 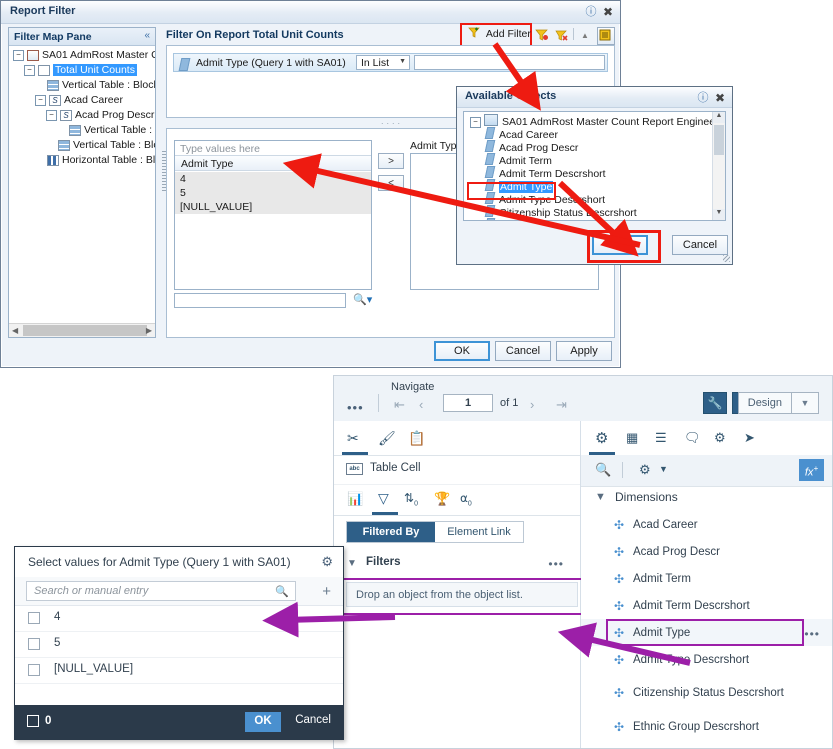 What do you see at coordinates (588, 173) in the screenshot?
I see `available-object-item: Admit Term Descrshort` at bounding box center [588, 173].